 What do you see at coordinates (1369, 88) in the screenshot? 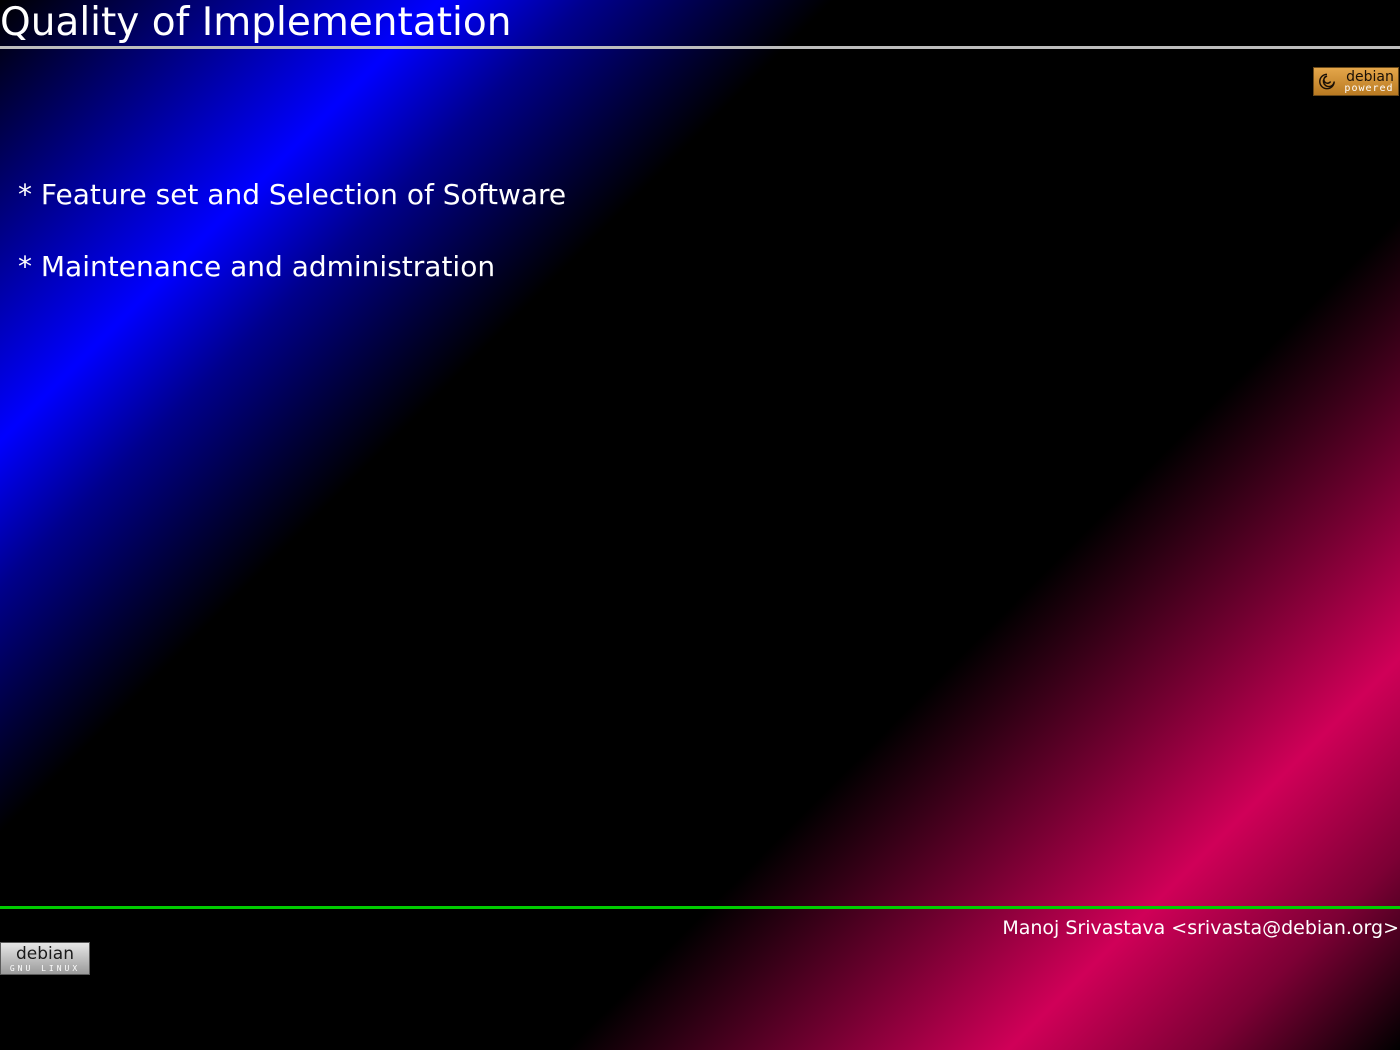
I see `badge-powered-line2: powered` at bounding box center [1369, 88].